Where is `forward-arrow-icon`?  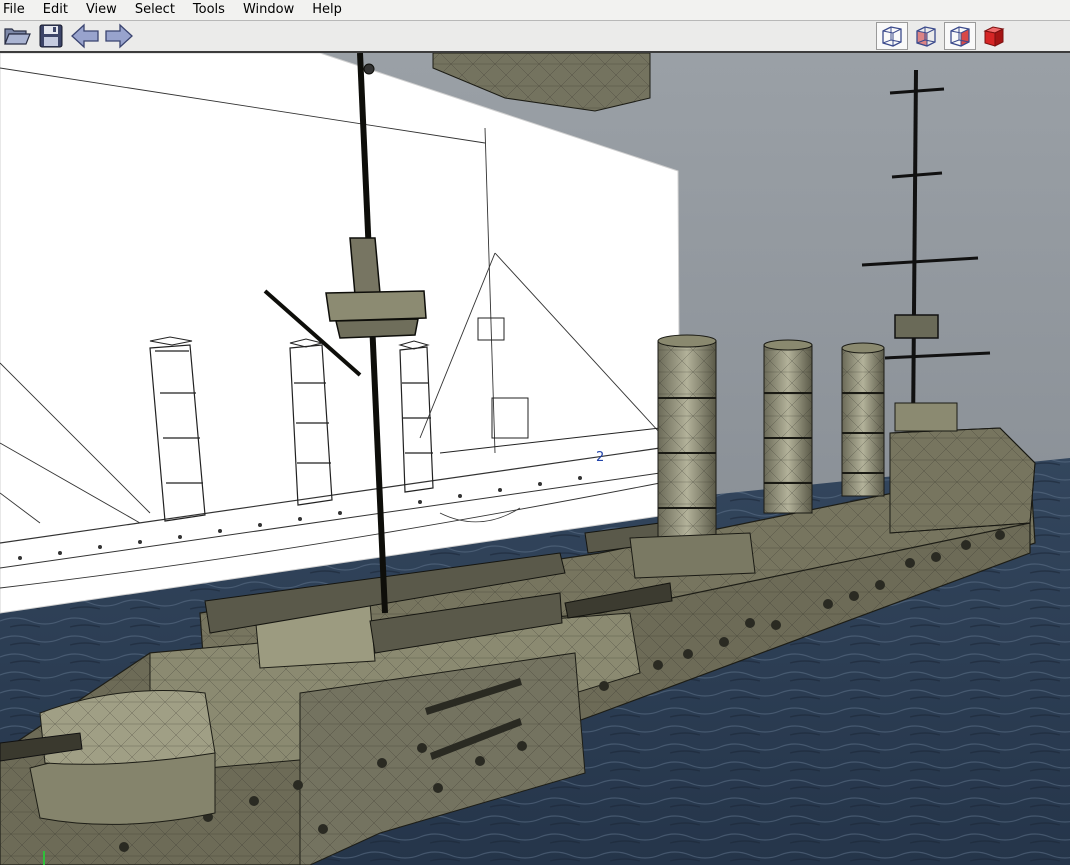
forward-arrow-icon is located at coordinates (119, 36).